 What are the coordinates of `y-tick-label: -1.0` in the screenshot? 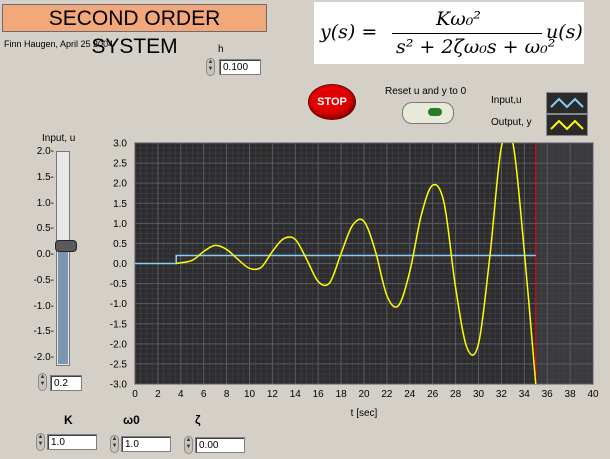 It's located at (119, 304).